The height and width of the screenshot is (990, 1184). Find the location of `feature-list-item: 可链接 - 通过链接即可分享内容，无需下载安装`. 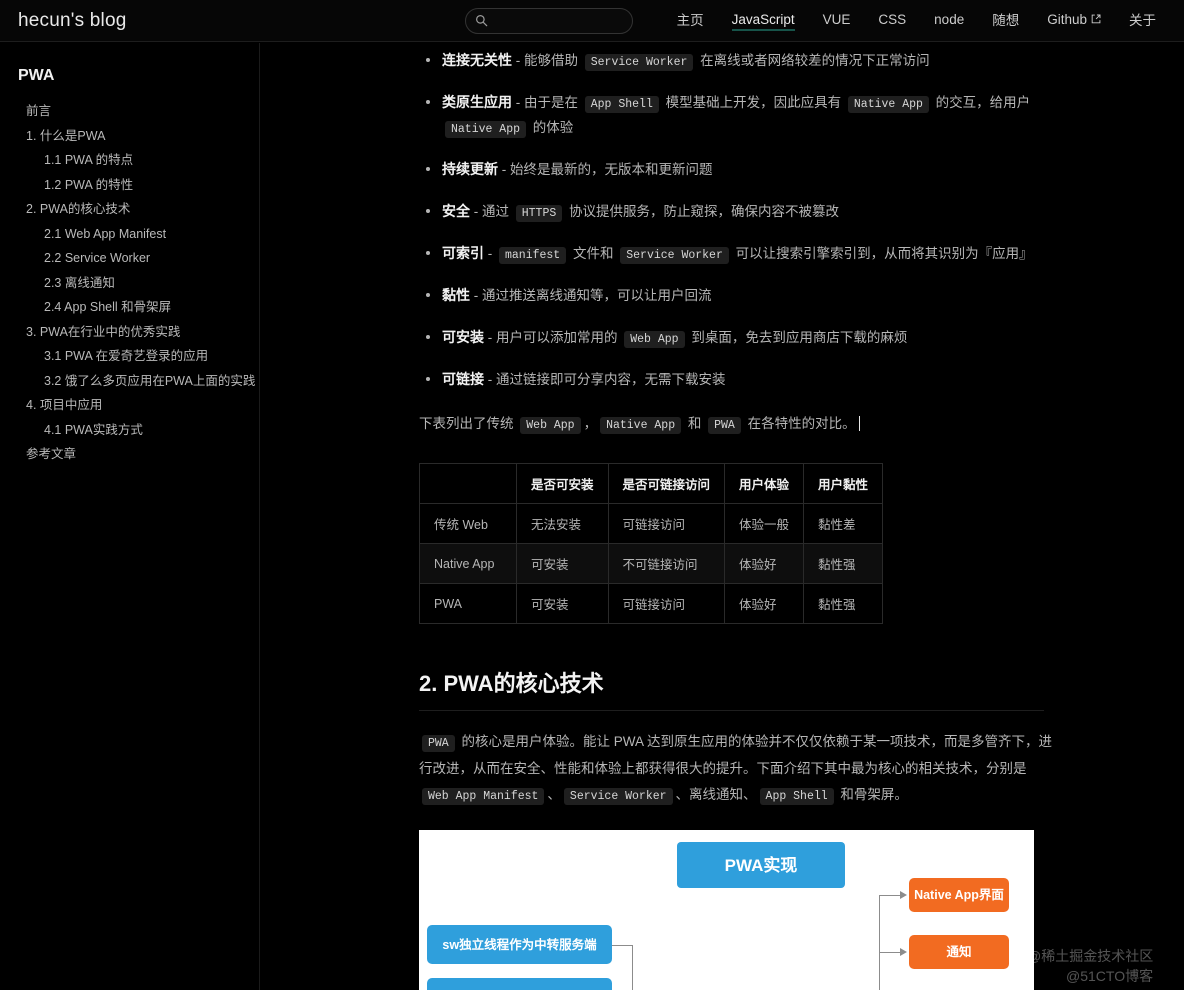

feature-list-item: 可链接 - 通过链接即可分享内容，无需下载安装 is located at coordinates (739, 380).